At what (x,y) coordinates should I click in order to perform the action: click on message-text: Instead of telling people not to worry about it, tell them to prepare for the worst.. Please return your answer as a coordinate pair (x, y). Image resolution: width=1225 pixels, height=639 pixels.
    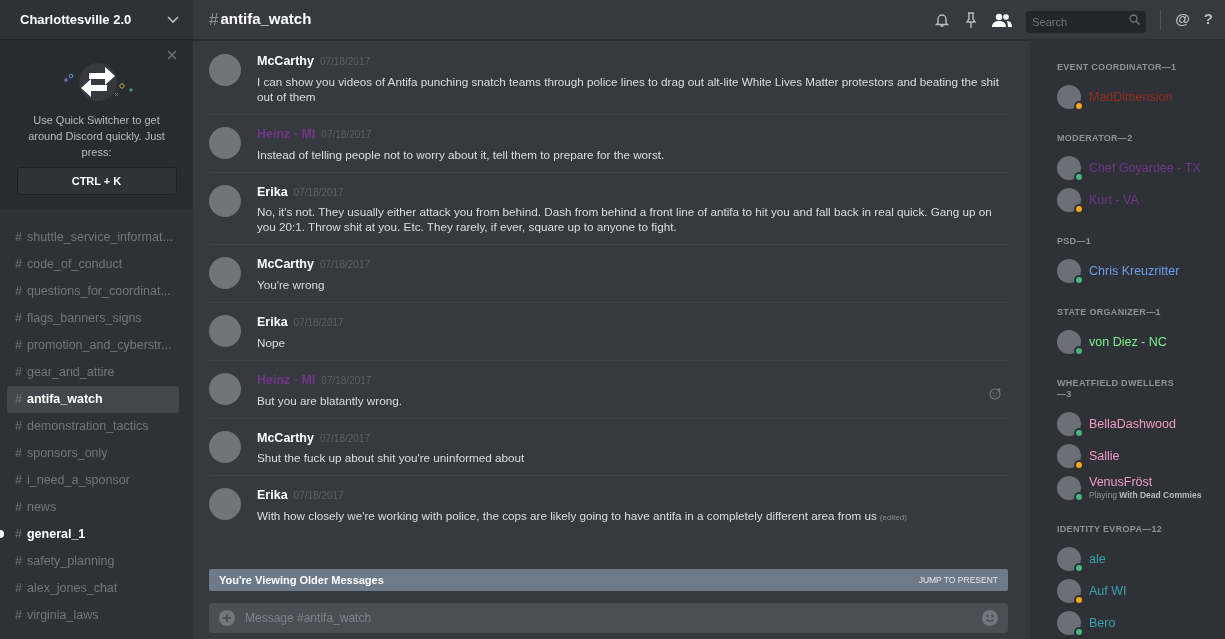
    Looking at the image, I should click on (461, 154).